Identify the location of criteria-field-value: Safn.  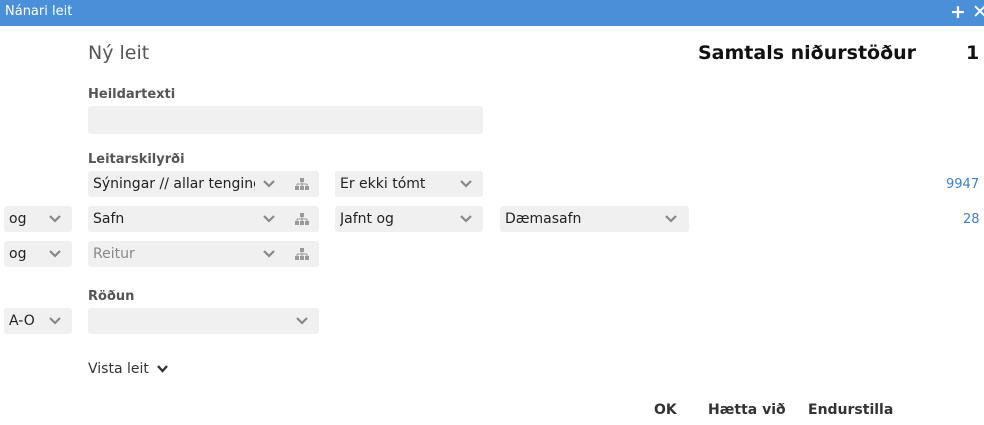
(109, 219).